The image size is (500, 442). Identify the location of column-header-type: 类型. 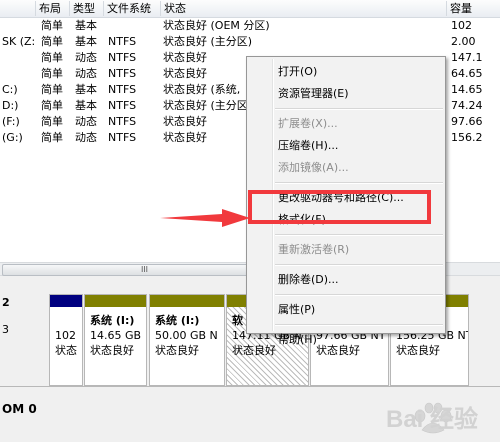
(87, 8).